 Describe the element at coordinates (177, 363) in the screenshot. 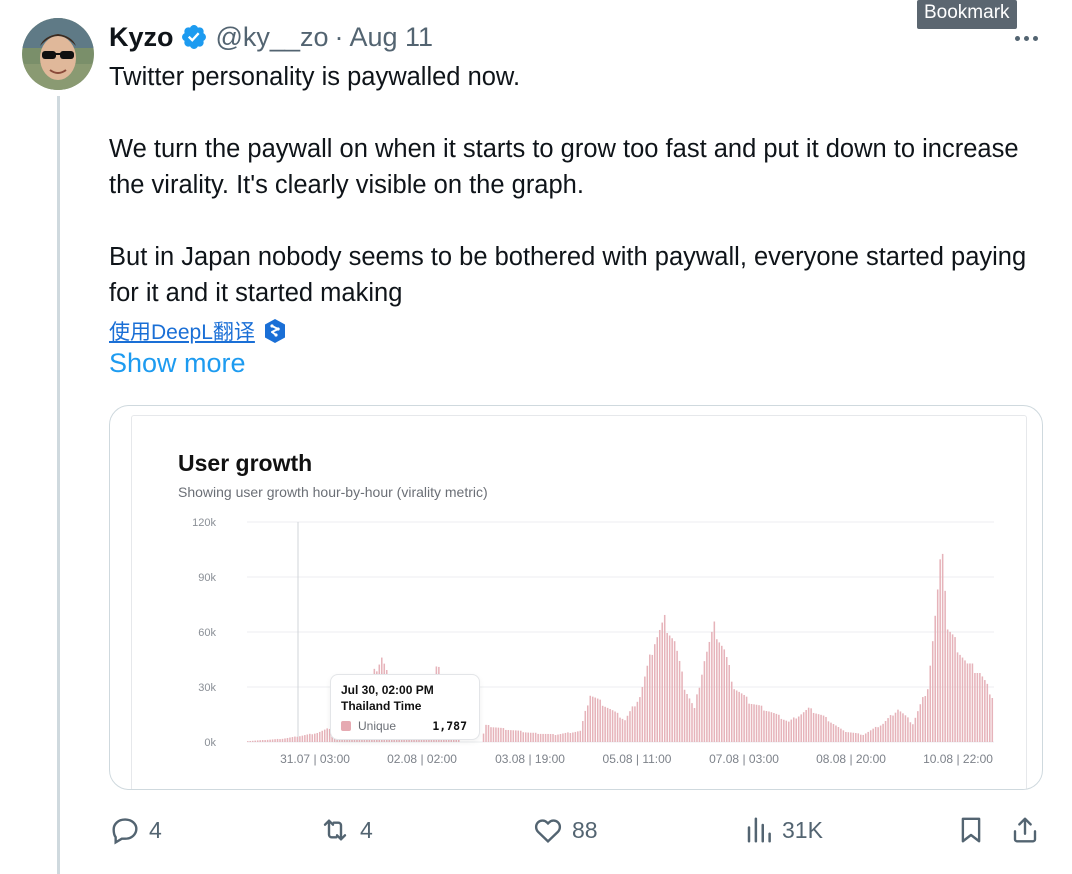

I see `show-more-link: Show more` at that location.